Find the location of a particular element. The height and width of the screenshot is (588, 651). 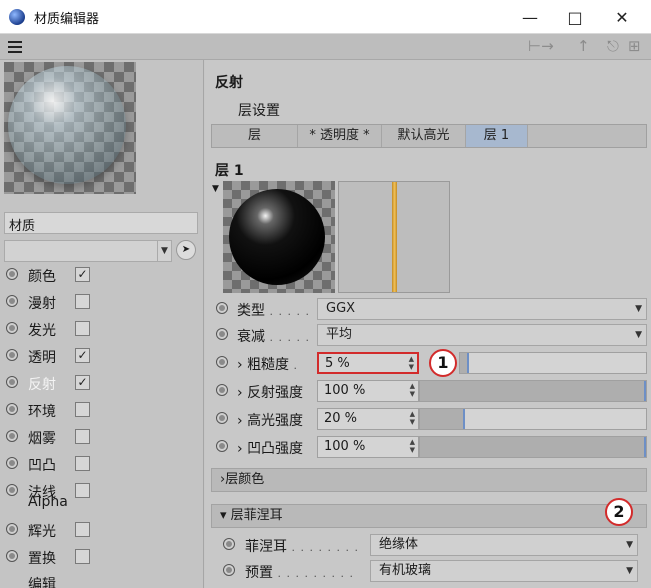

minimize-button: — is located at coordinates (530, 17).